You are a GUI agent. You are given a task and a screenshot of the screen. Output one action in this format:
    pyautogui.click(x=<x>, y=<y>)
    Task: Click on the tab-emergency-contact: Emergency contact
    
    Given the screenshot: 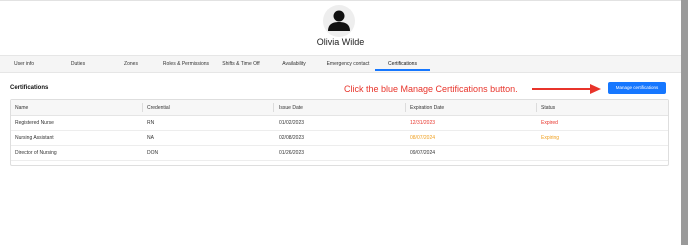 What is the action you would take?
    pyautogui.click(x=348, y=64)
    